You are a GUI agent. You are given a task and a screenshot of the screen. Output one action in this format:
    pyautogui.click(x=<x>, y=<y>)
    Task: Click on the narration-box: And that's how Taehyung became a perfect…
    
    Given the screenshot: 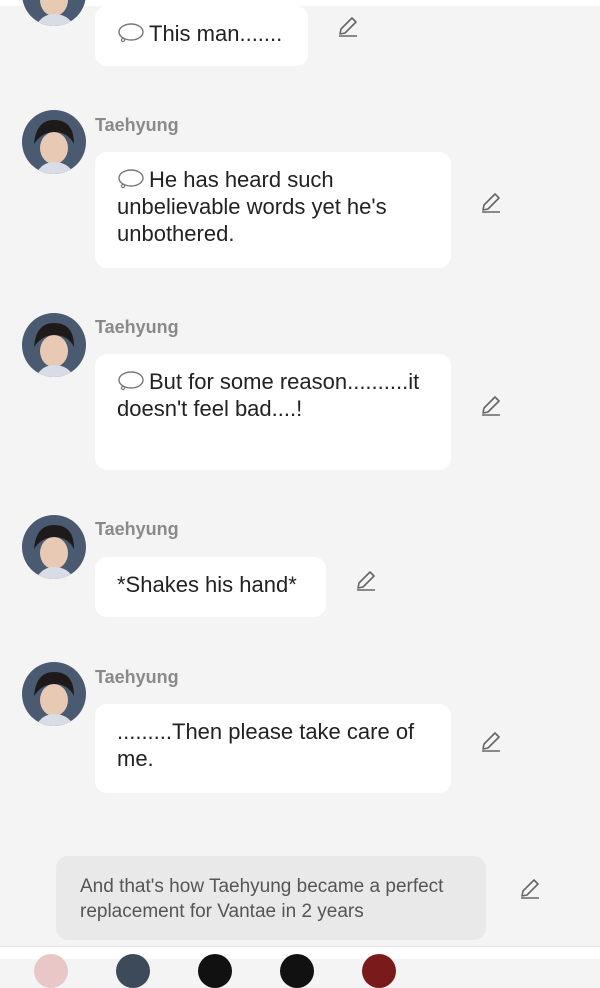 What is the action you would take?
    pyautogui.click(x=271, y=898)
    